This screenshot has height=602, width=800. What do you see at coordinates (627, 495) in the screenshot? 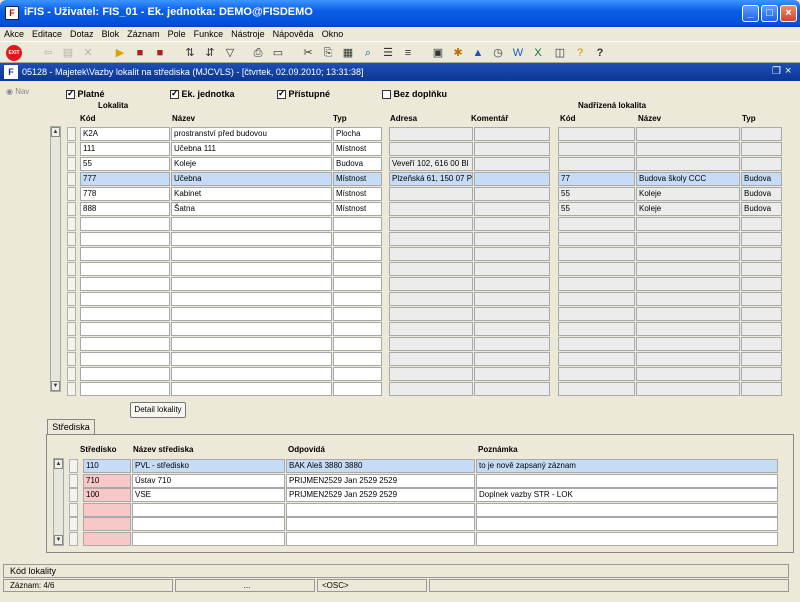
I see `cell-poznamka: Doplnek vazby STR - LOK` at bounding box center [627, 495].